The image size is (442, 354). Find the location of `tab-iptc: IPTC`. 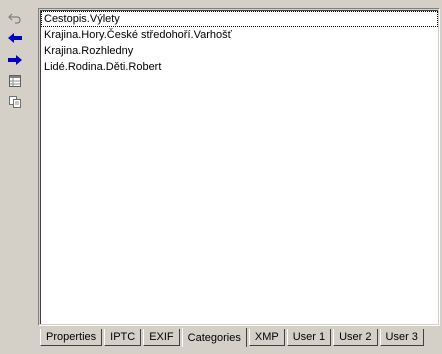

tab-iptc: IPTC is located at coordinates (123, 337).